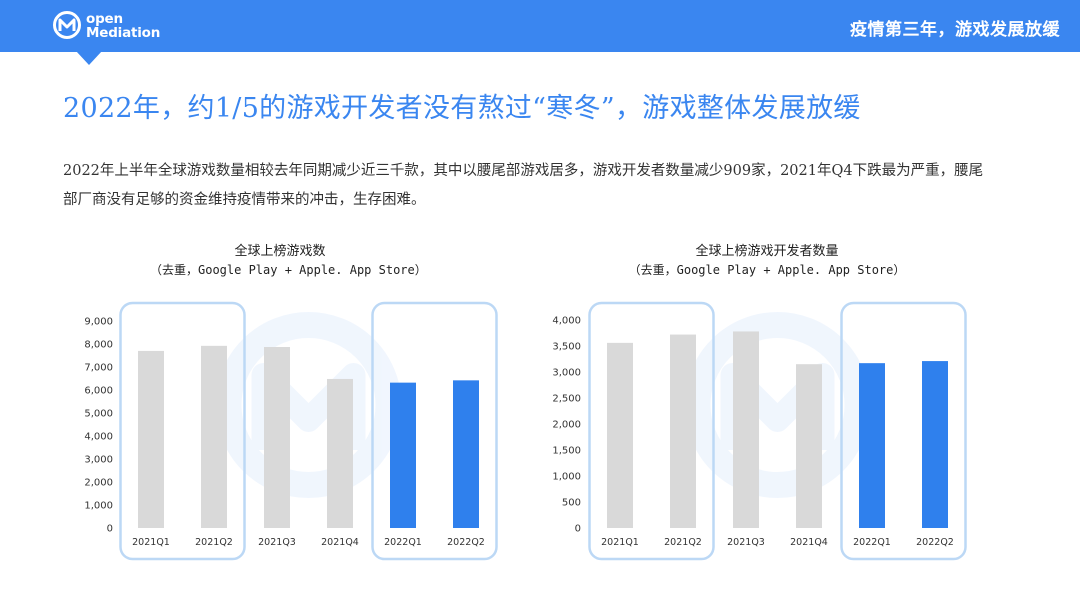 Image resolution: width=1080 pixels, height=608 pixels. Describe the element at coordinates (98, 345) in the screenshot. I see `y-tick-label: 8,000` at that location.